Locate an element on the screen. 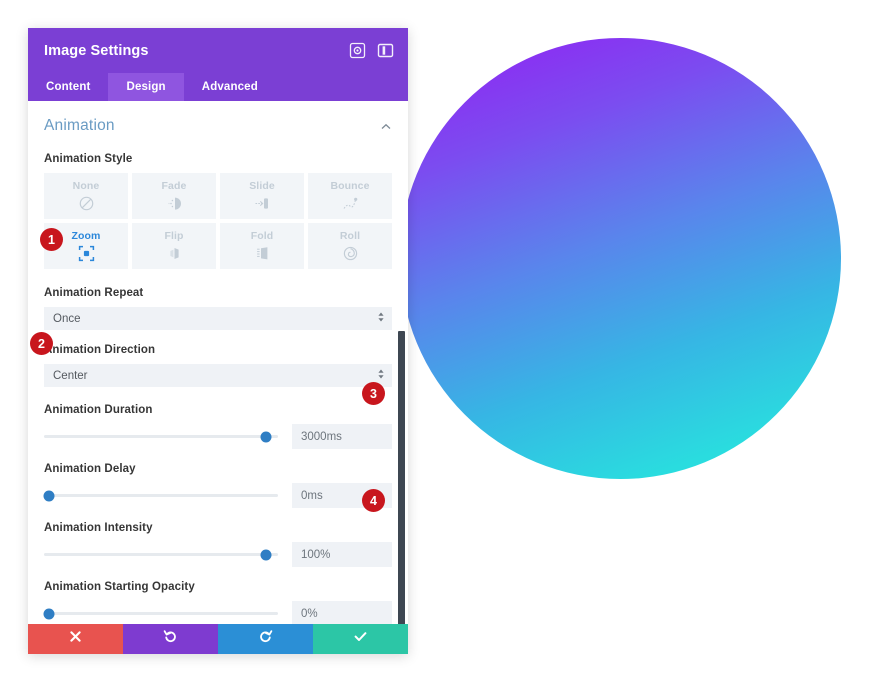  style-option-none: None is located at coordinates (86, 196).